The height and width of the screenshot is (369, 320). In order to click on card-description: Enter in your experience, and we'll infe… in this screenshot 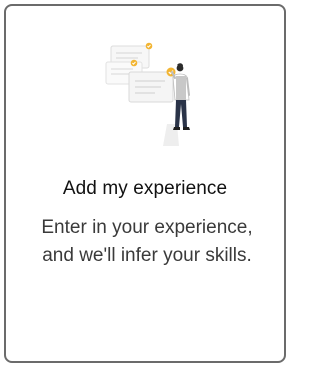, I will do `click(147, 241)`.